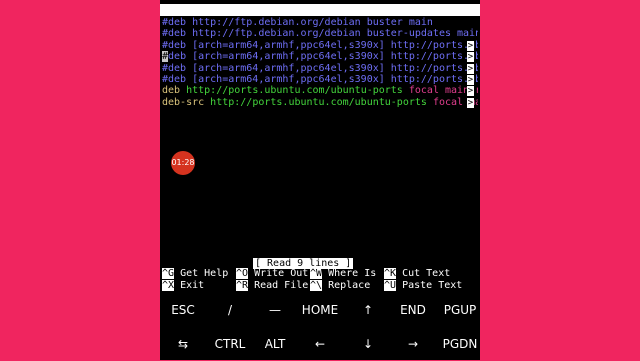  What do you see at coordinates (349, 273) in the screenshot?
I see `shortcut-label: Where Is` at bounding box center [349, 273].